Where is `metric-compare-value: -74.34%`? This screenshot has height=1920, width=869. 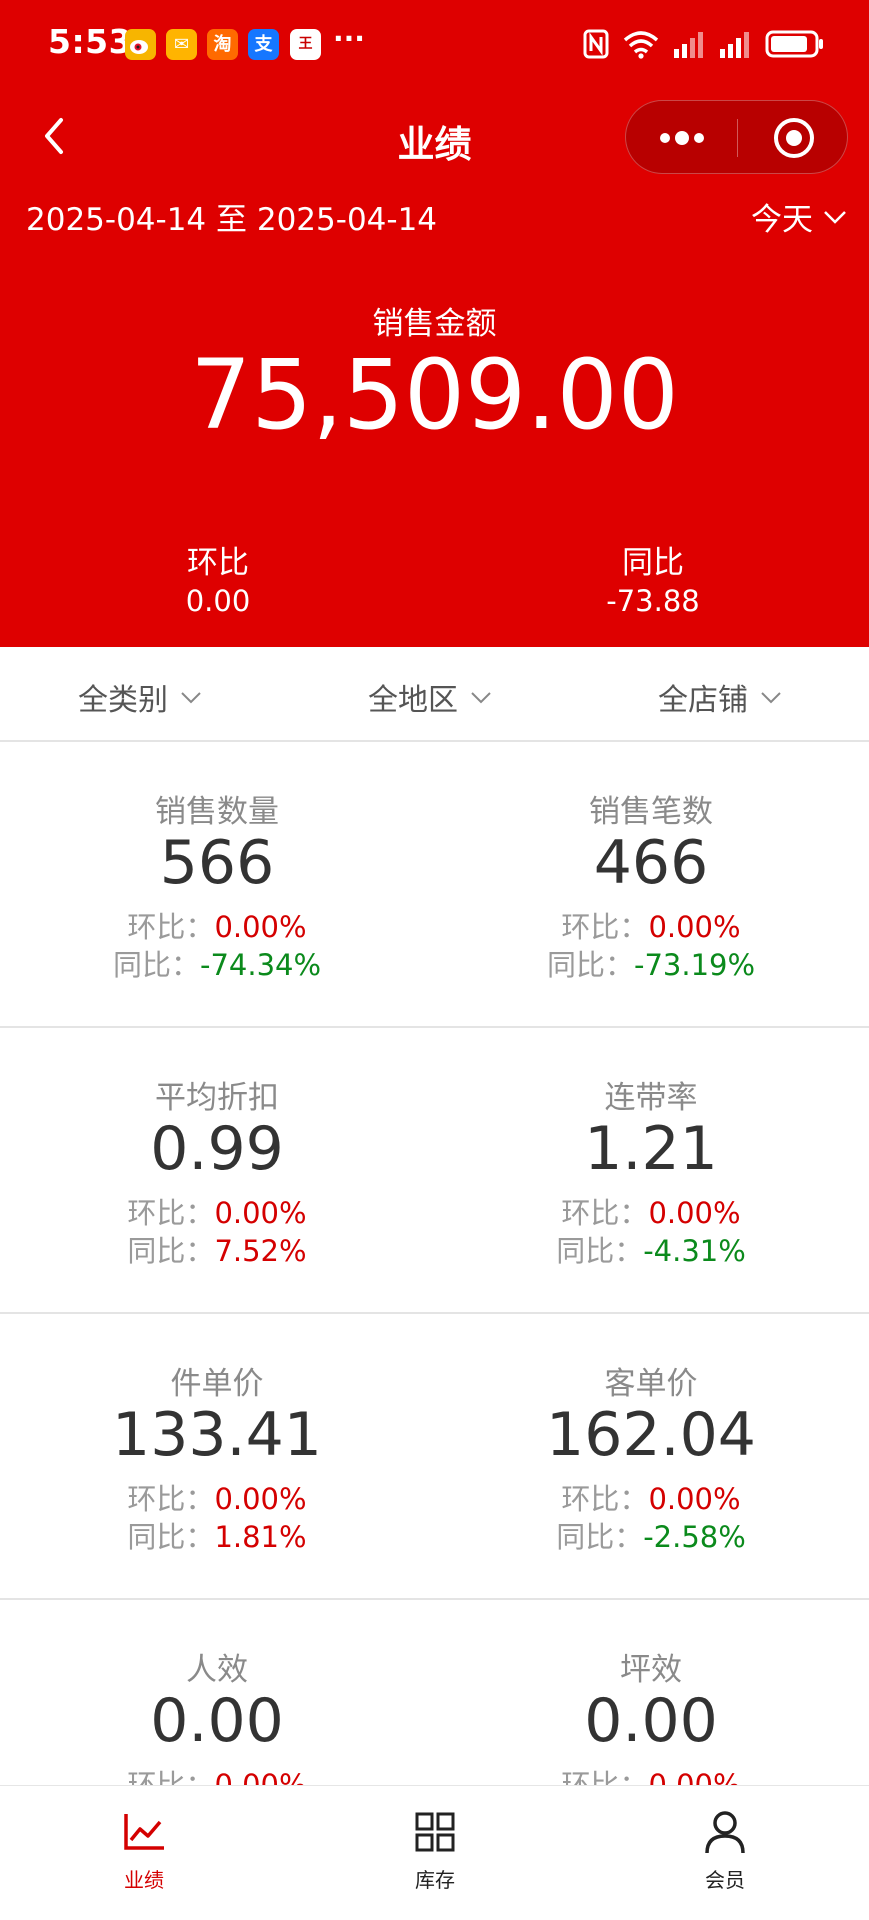 metric-compare-value: -74.34% is located at coordinates (260, 965).